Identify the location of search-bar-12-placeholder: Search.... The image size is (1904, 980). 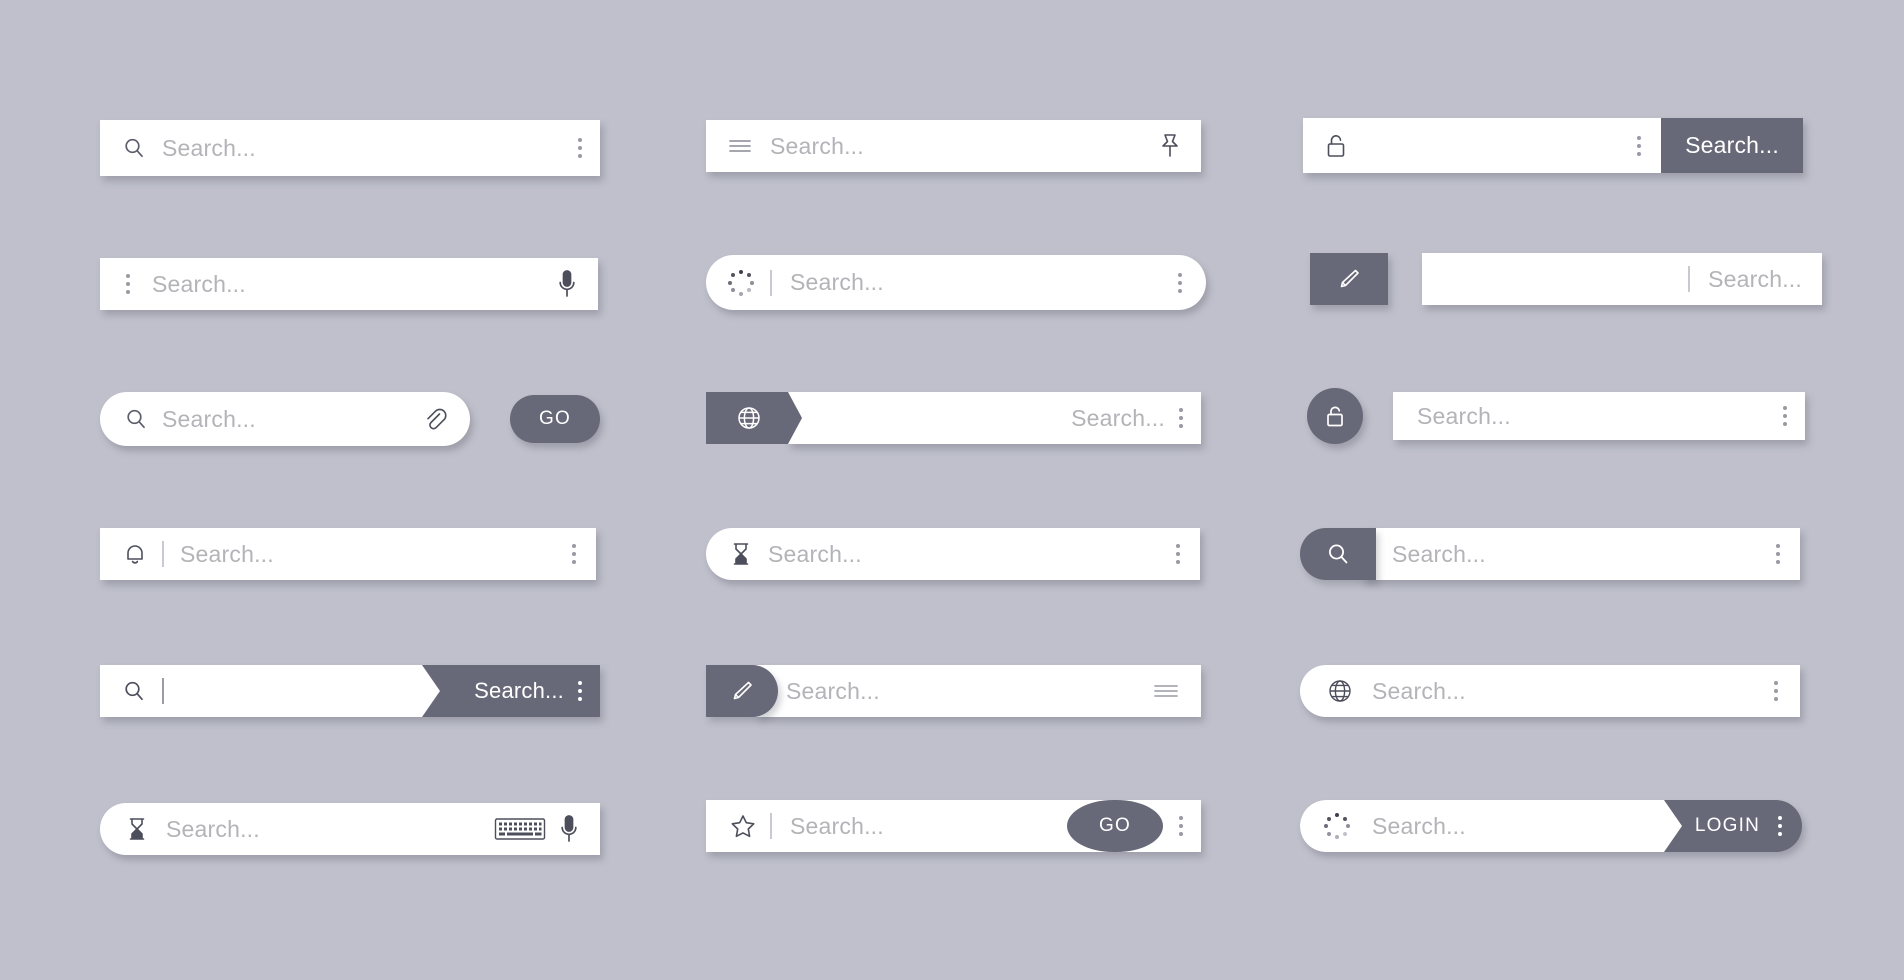
(1439, 553).